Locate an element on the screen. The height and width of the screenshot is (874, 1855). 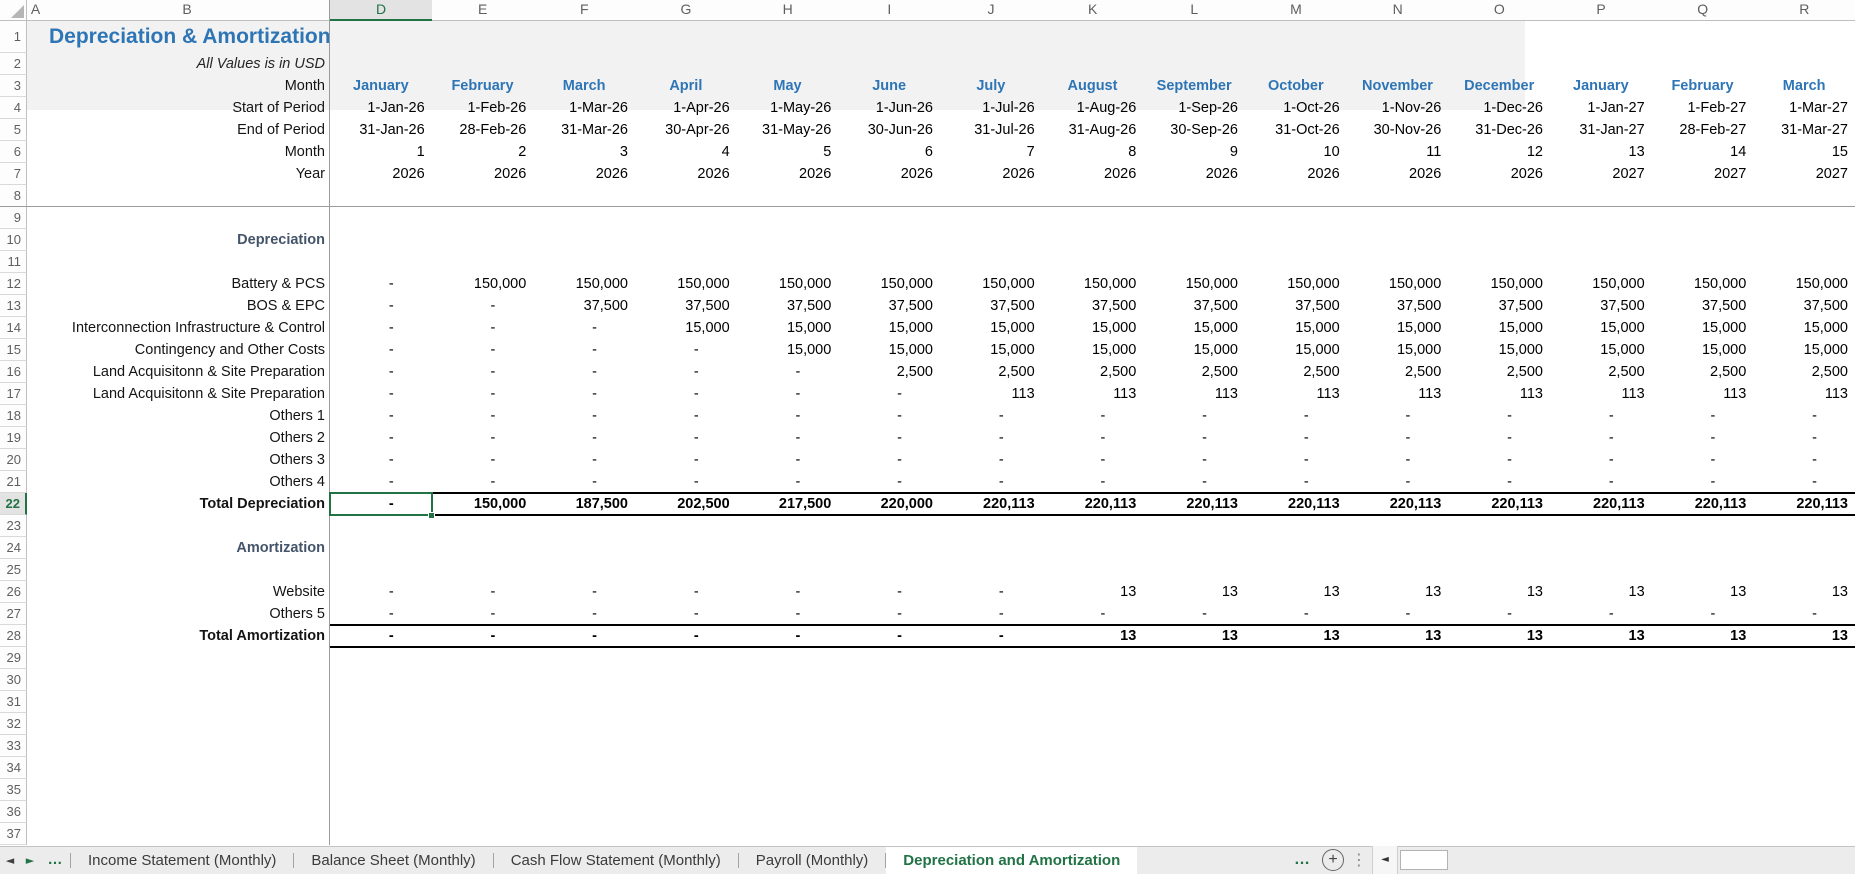
cell-M19: - is located at coordinates (1296, 438).